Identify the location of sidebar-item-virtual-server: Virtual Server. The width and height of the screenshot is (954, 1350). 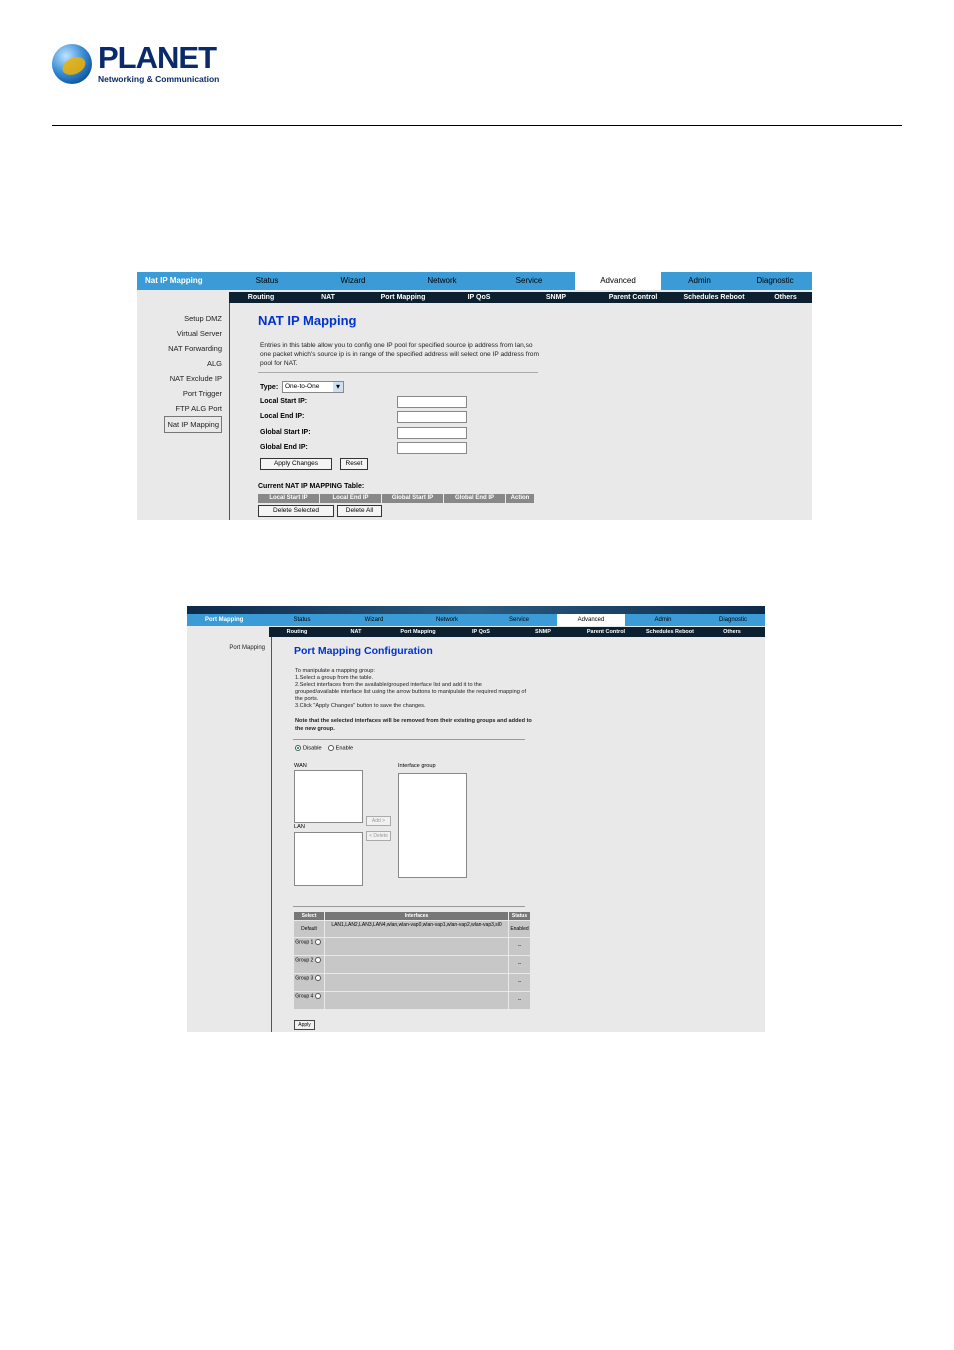
(179, 333).